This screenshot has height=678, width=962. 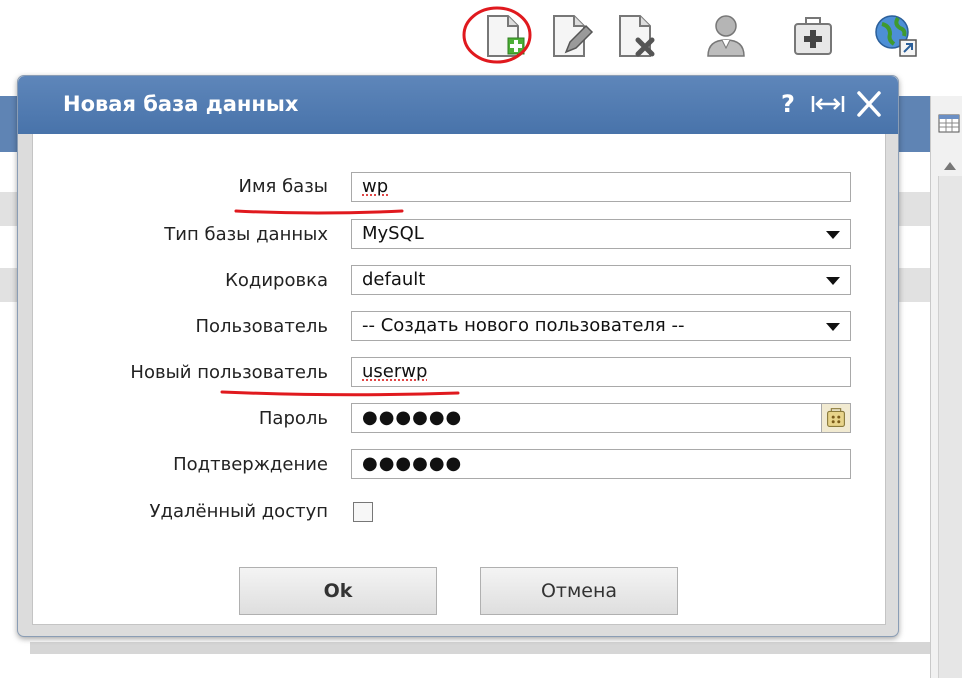 I want to click on confirm-input: ●●●●●●, so click(x=601, y=464).